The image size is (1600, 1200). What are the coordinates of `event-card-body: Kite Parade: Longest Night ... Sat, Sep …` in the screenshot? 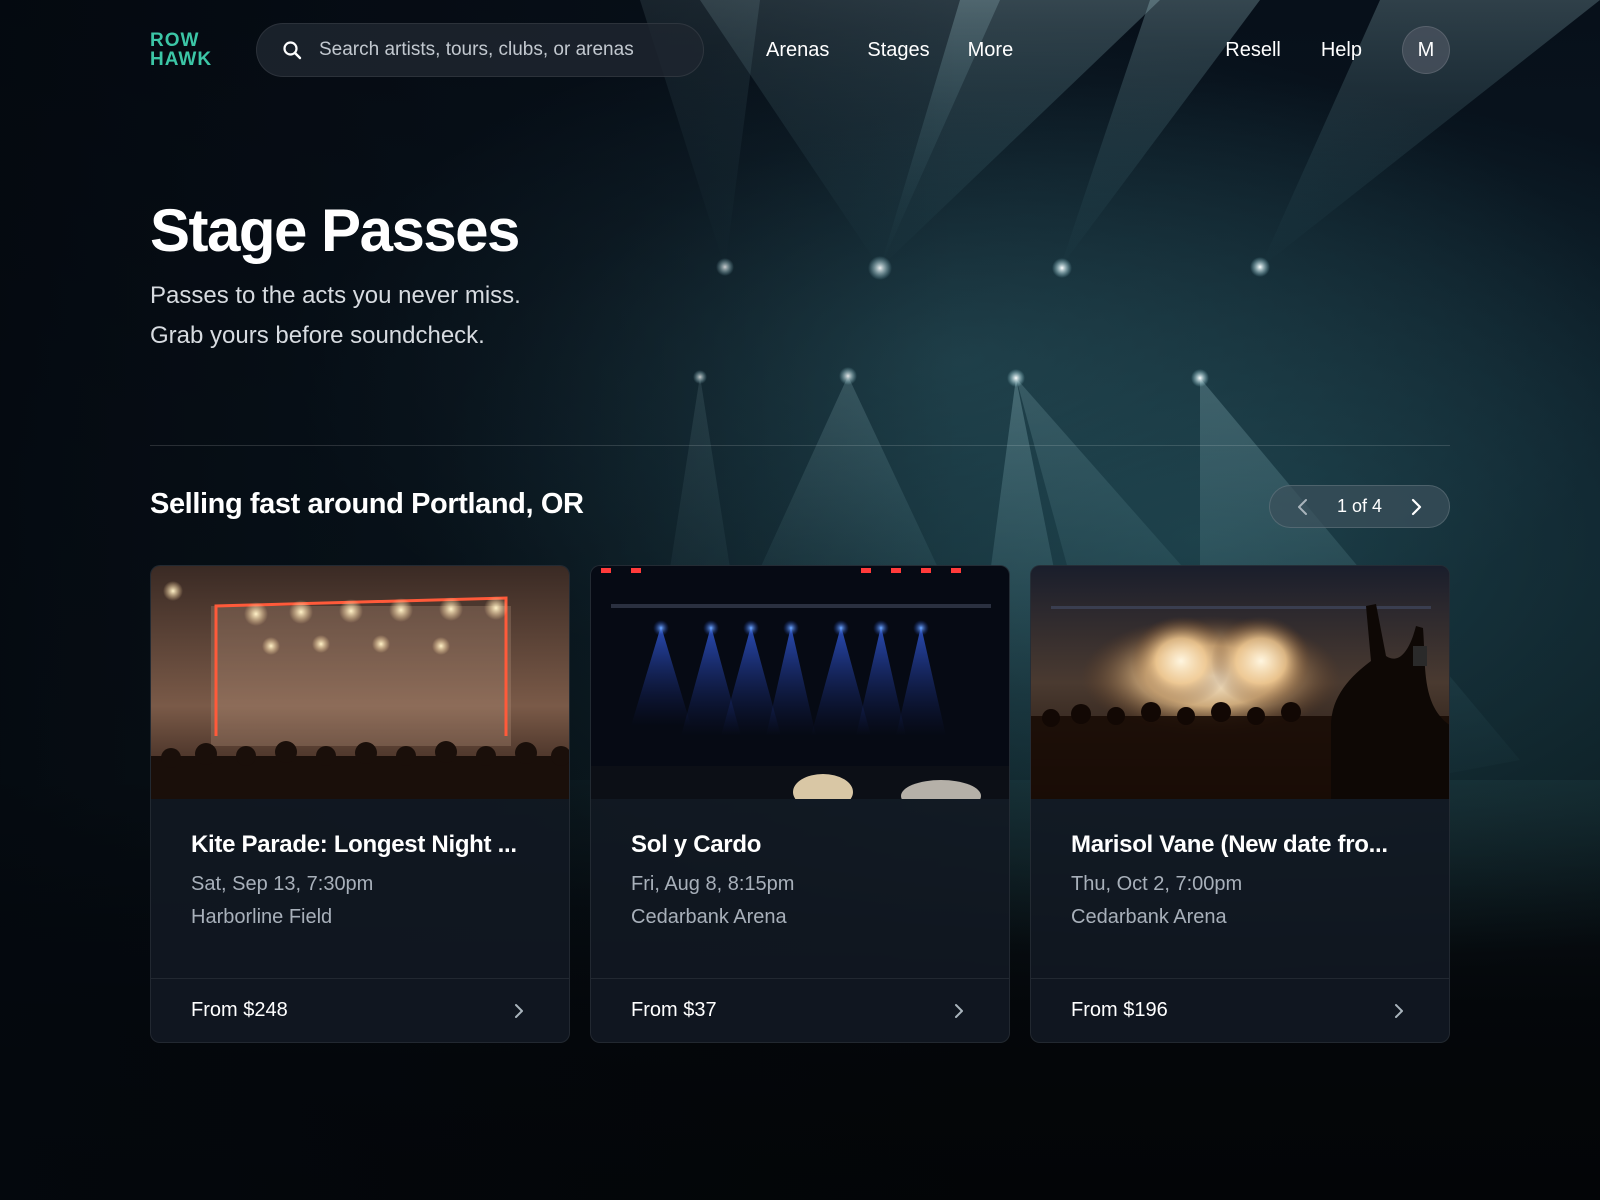 It's located at (360, 888).